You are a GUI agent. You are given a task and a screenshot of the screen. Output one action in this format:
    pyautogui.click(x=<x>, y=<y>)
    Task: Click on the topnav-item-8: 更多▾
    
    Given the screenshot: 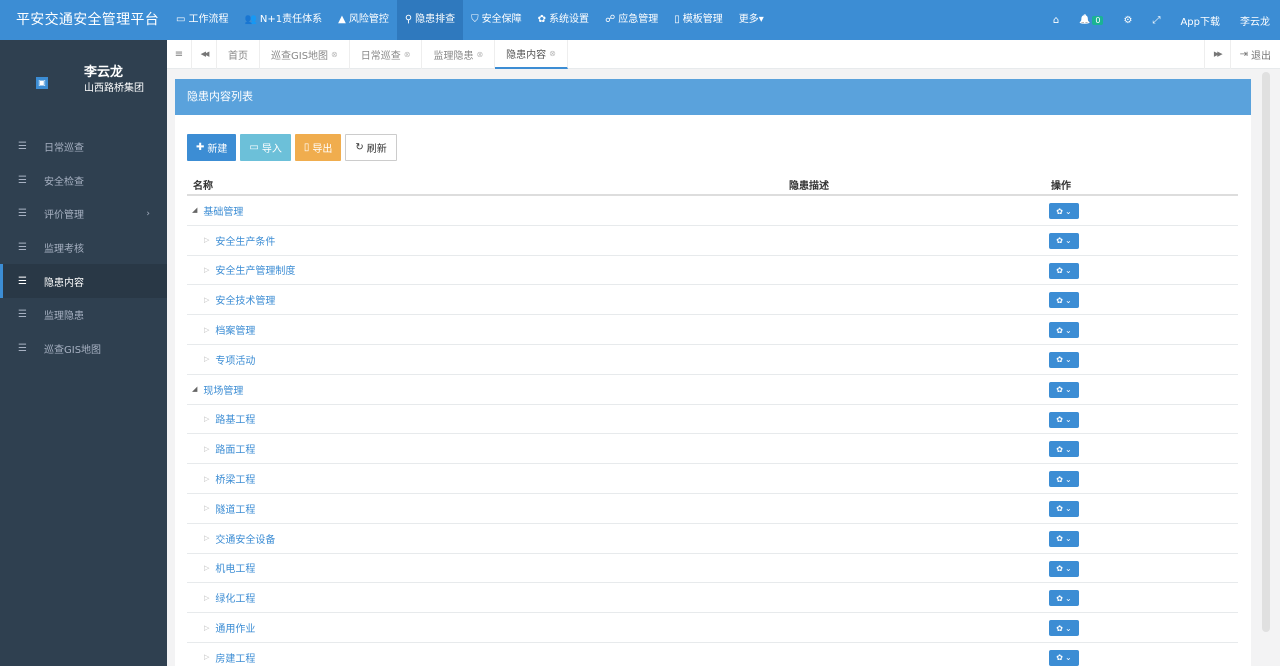 What is the action you would take?
    pyautogui.click(x=751, y=20)
    